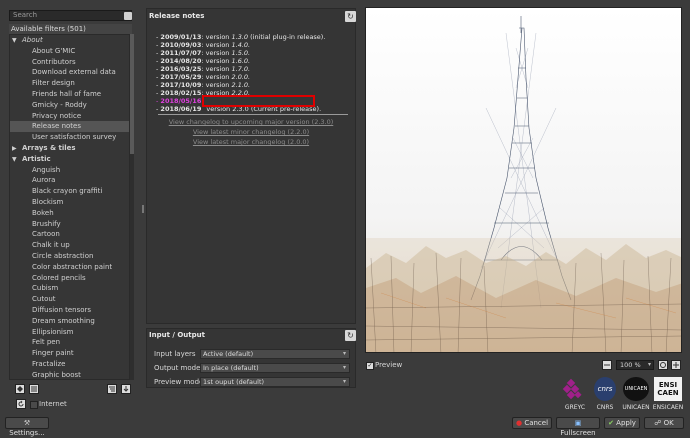  I want to click on filter-item: Felt pen, so click(69, 342).